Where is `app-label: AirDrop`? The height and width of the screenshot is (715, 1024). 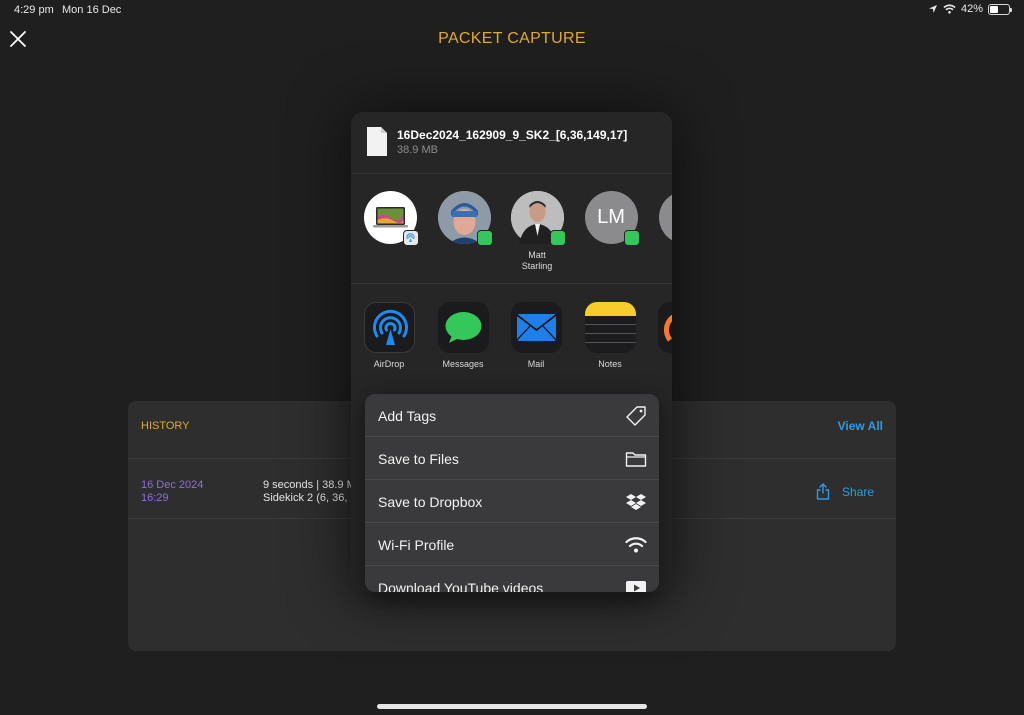 app-label: AirDrop is located at coordinates (389, 364).